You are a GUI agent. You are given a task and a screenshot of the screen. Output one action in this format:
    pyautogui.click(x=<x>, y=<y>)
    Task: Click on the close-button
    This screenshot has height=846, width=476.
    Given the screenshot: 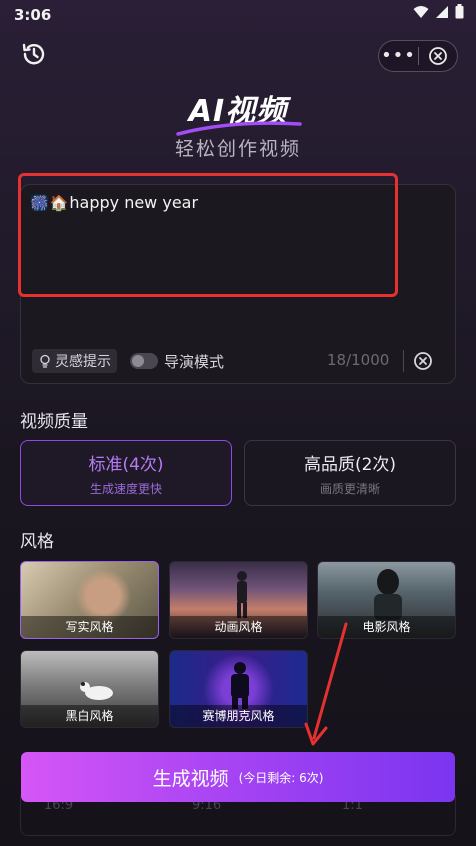 What is the action you would take?
    pyautogui.click(x=438, y=56)
    